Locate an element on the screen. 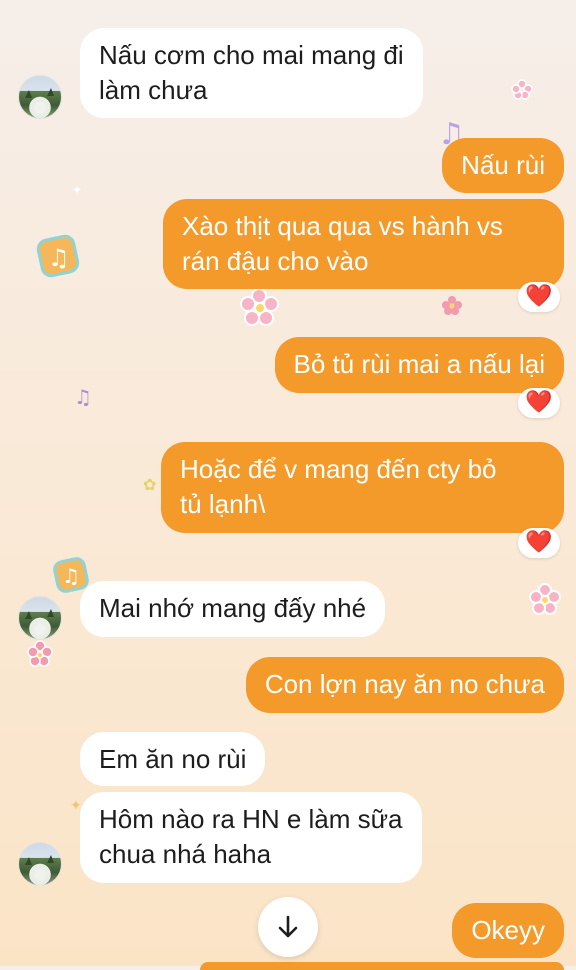 The width and height of the screenshot is (576, 970). outgoing-message-bubble: Nấu rùi is located at coordinates (503, 165).